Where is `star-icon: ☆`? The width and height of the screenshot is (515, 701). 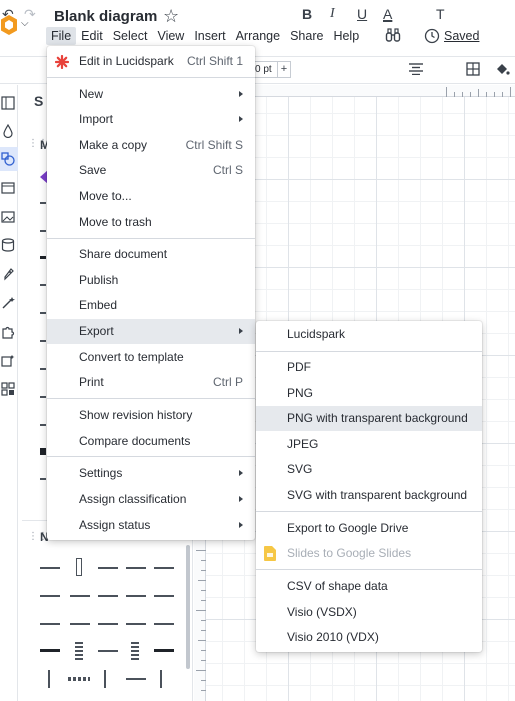
star-icon: ☆ is located at coordinates (171, 16).